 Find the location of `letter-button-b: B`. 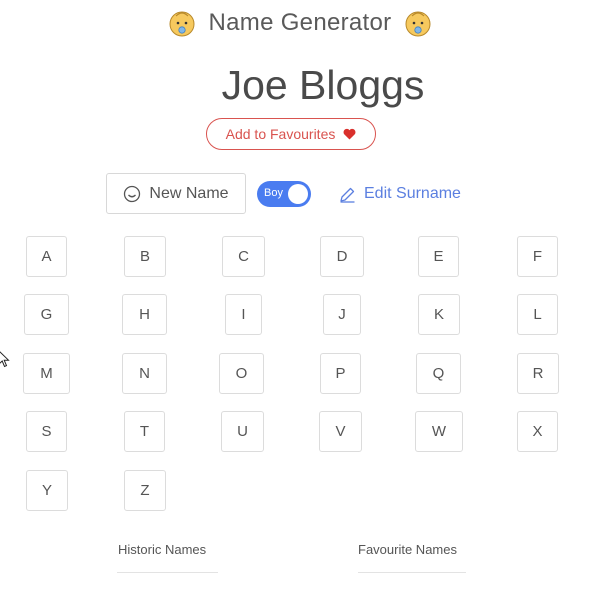

letter-button-b: B is located at coordinates (145, 256).